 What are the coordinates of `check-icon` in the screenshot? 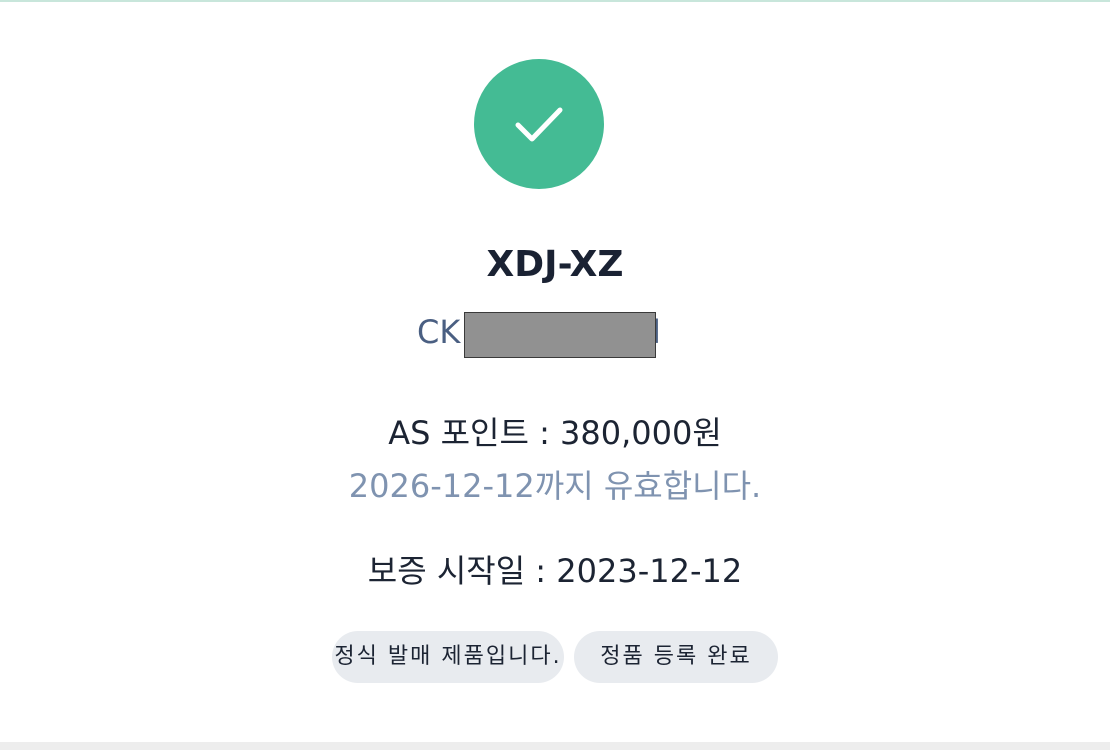 It's located at (539, 124).